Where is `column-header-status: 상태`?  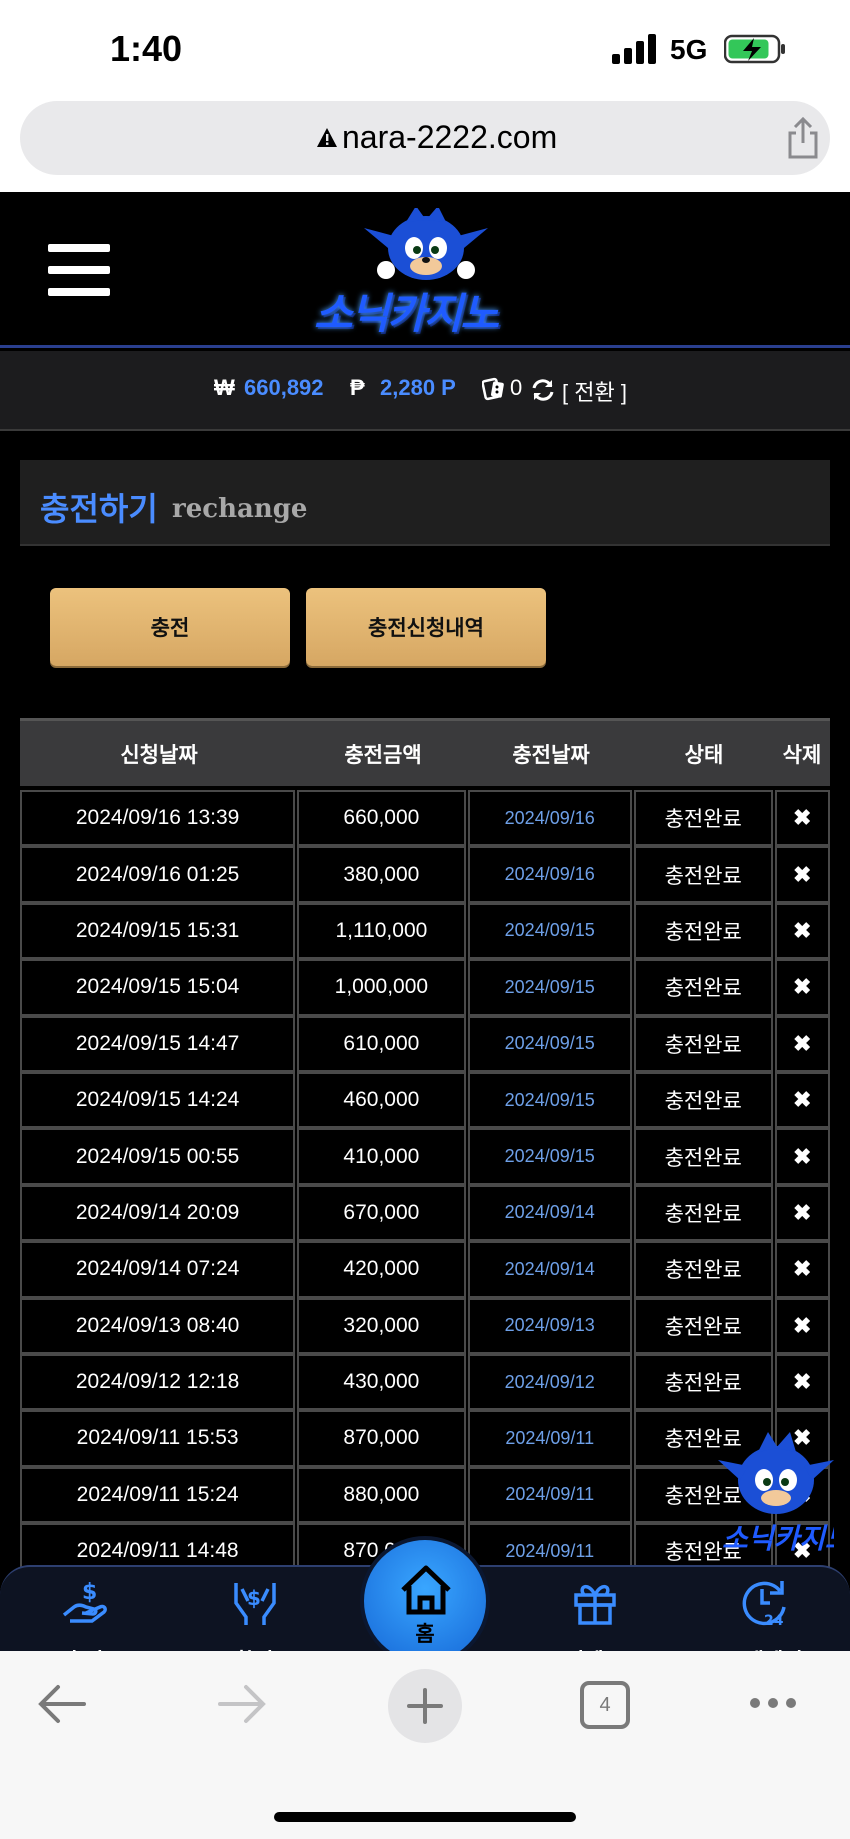 column-header-status: 상태 is located at coordinates (704, 754).